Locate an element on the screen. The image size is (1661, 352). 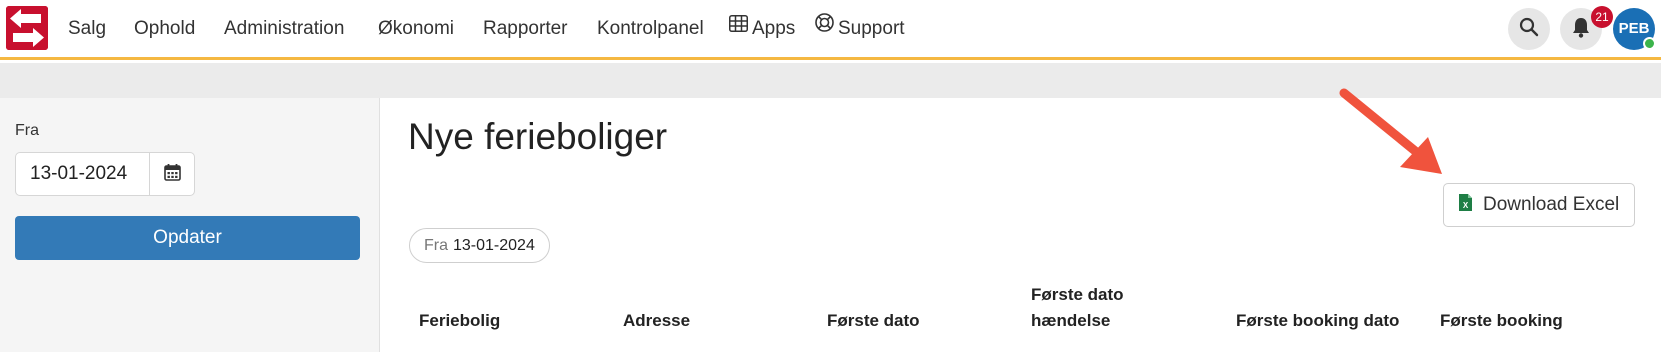
table-header-feriebolig: Feriebolig is located at coordinates (459, 321).